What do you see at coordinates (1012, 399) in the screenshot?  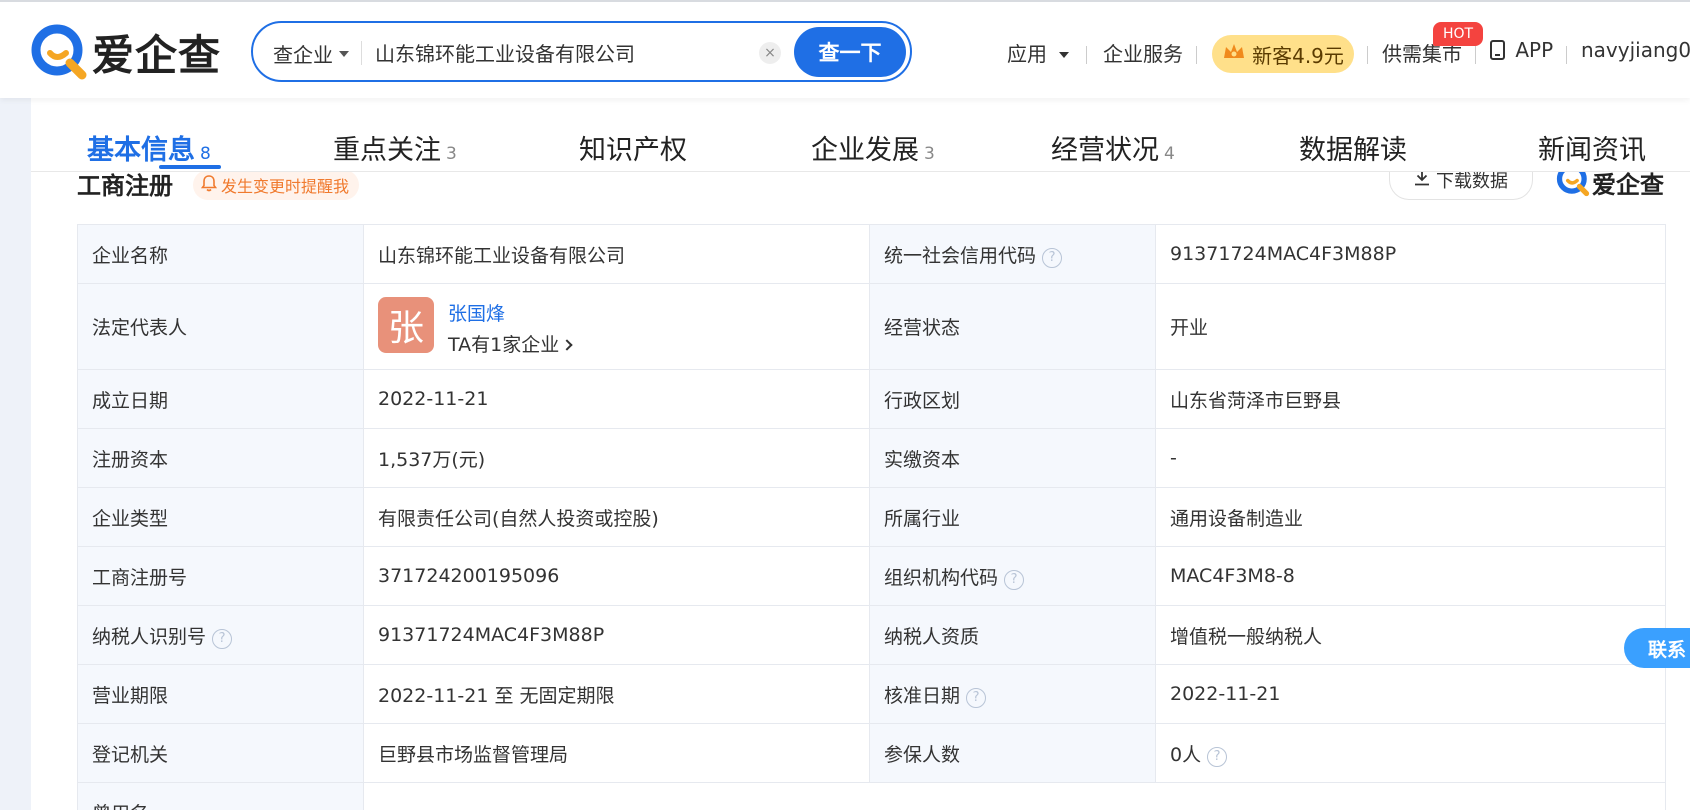 I see `cell-label: 行政区划` at bounding box center [1012, 399].